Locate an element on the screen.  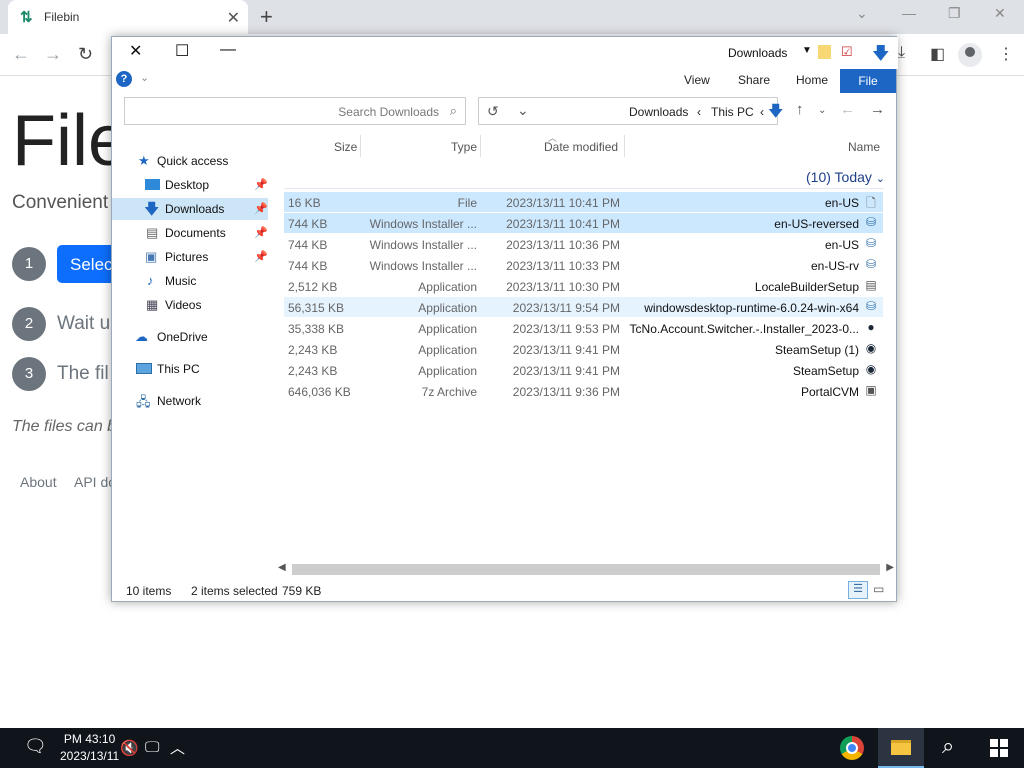
nav-network: 🖧 Network is located at coordinates (190, 401).